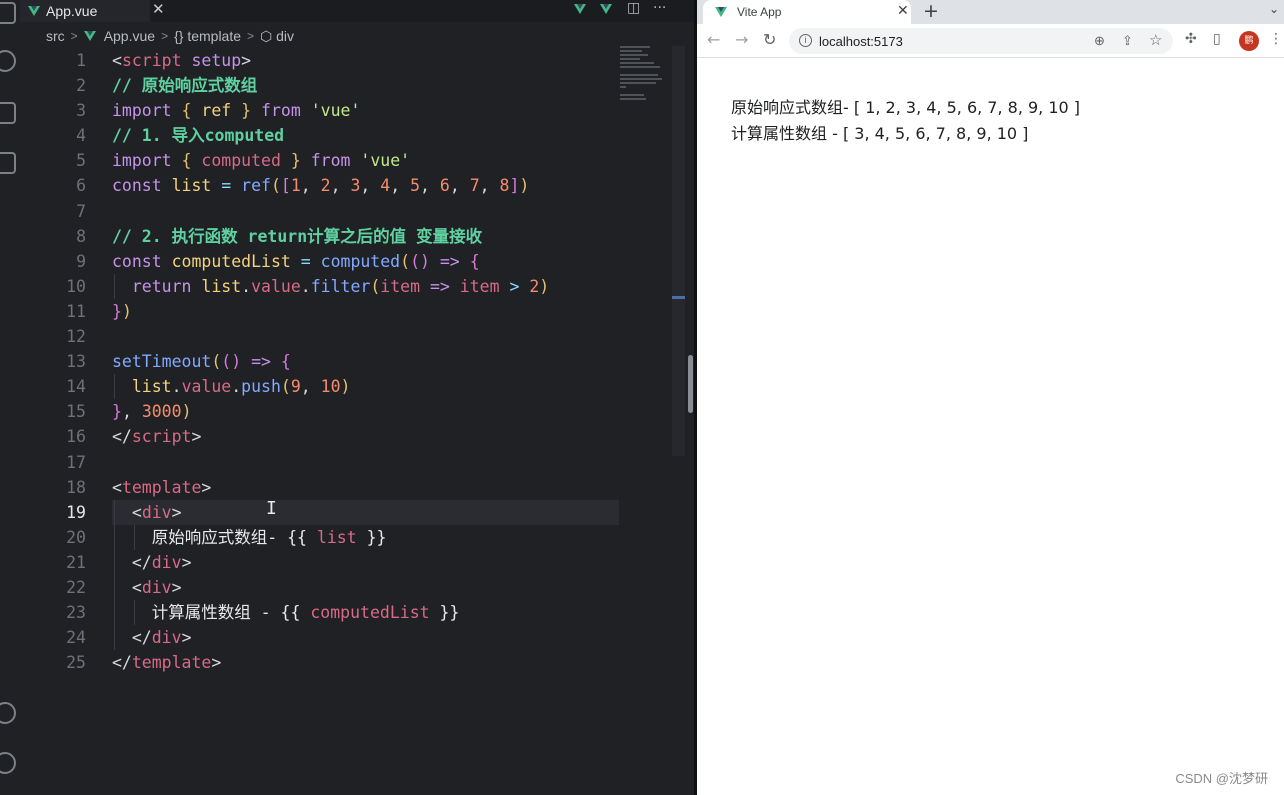 The image size is (1284, 795). Describe the element at coordinates (8, 13) in the screenshot. I see `explorer-icon` at that location.